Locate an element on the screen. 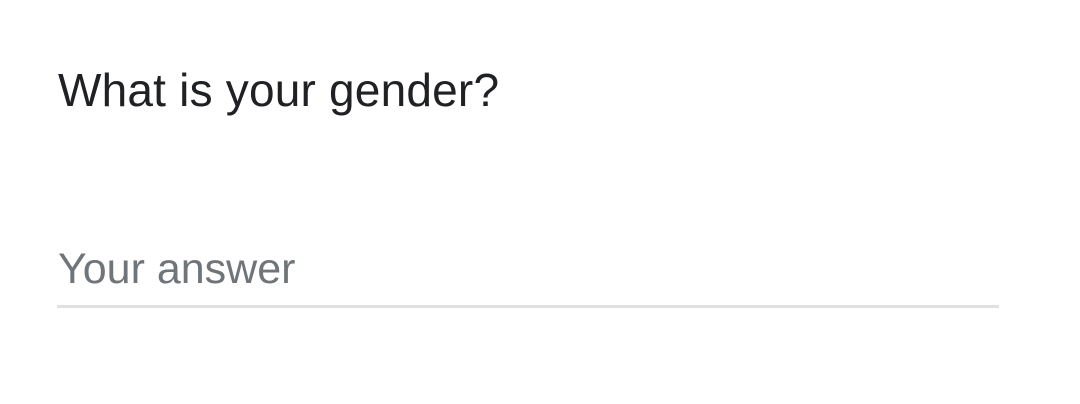 This screenshot has width=1080, height=404. answer-underline is located at coordinates (528, 306).